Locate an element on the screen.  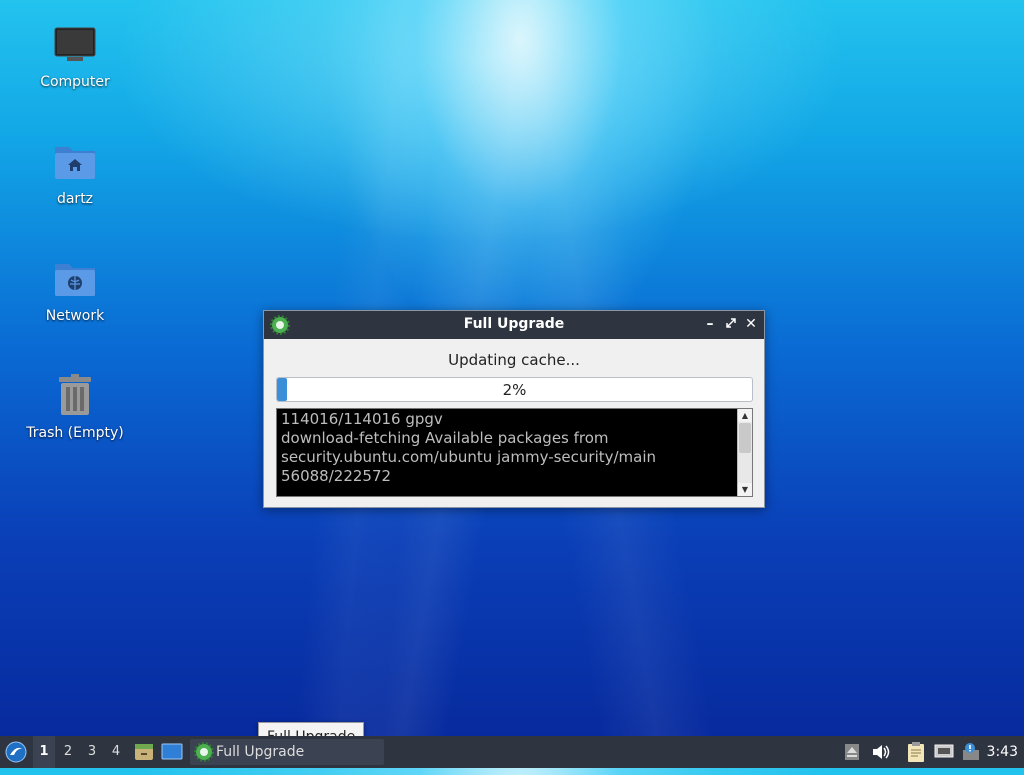
gear-icon is located at coordinates (204, 752).